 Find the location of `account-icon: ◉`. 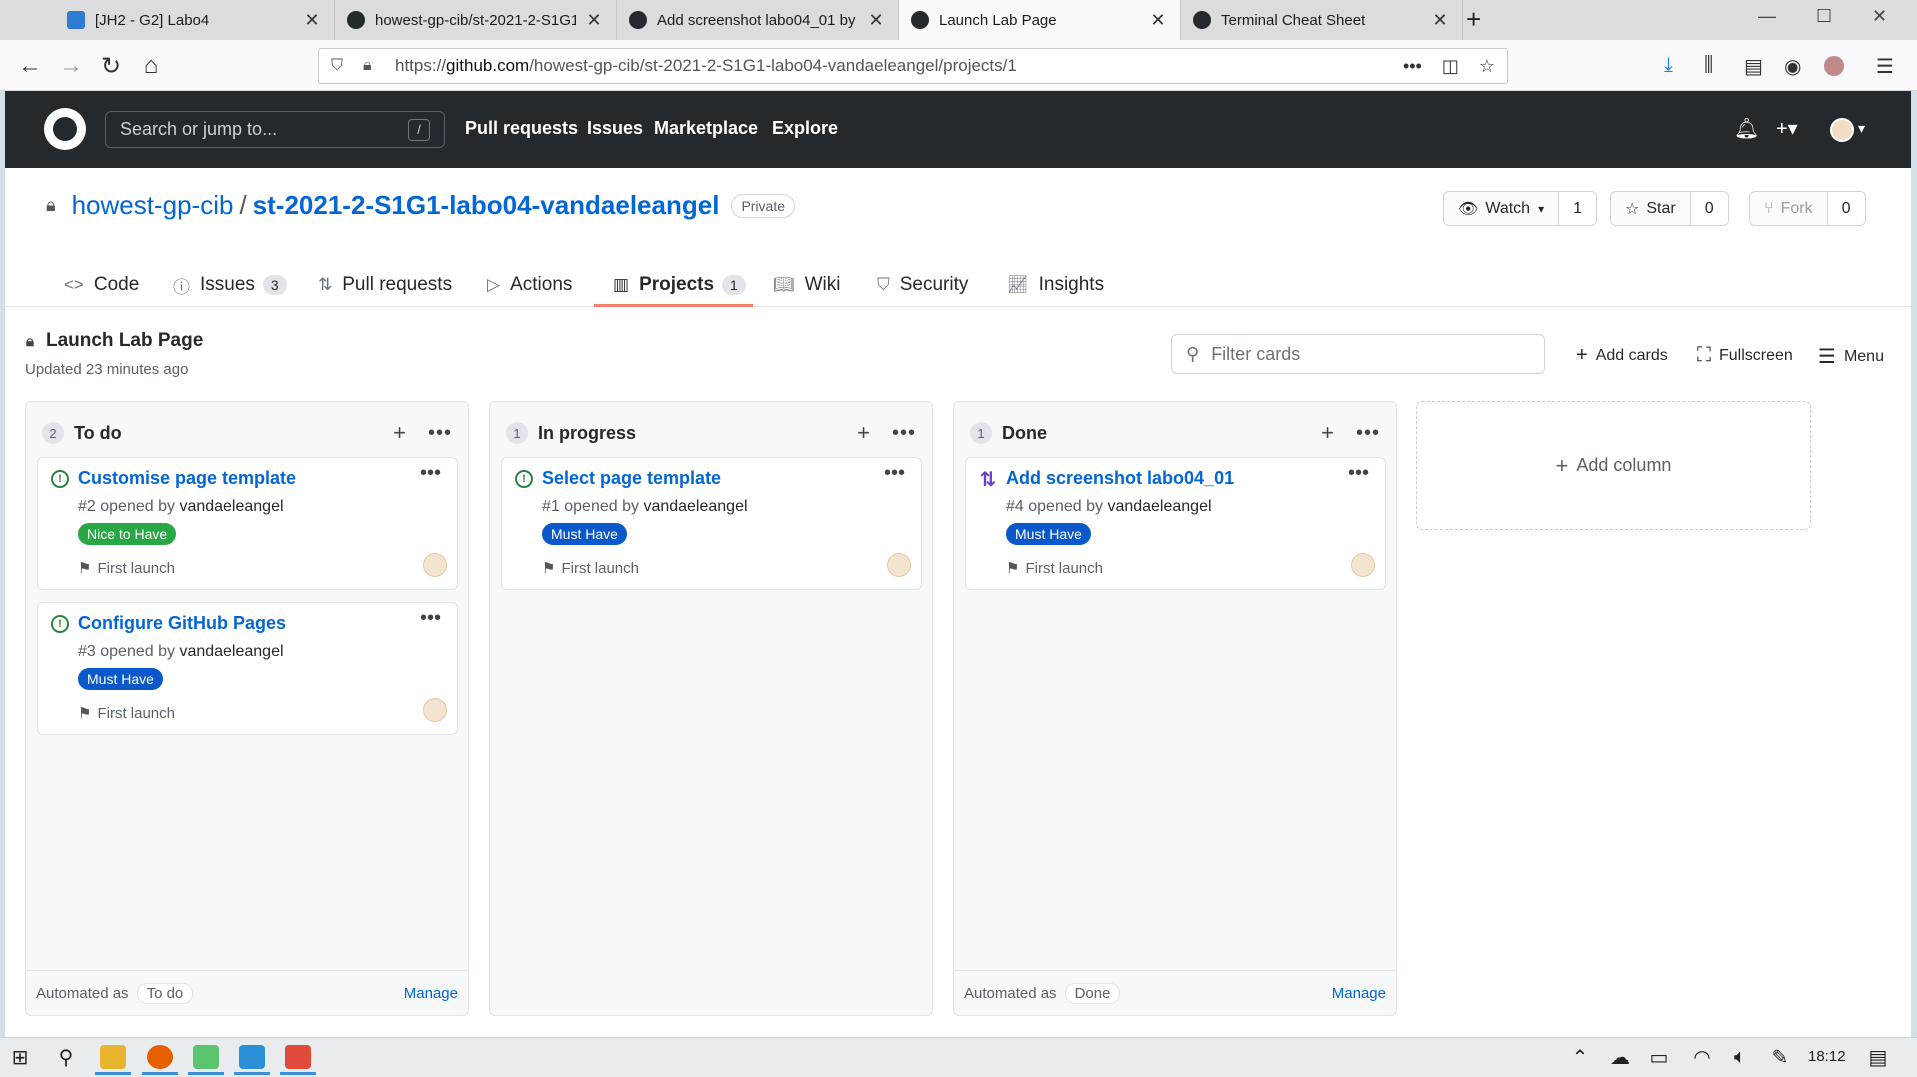

account-icon: ◉ is located at coordinates (1792, 66).